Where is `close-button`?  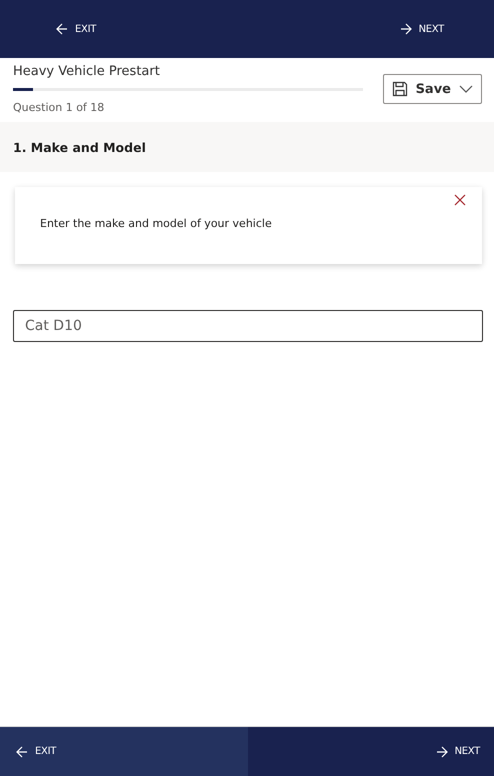 close-button is located at coordinates (460, 200).